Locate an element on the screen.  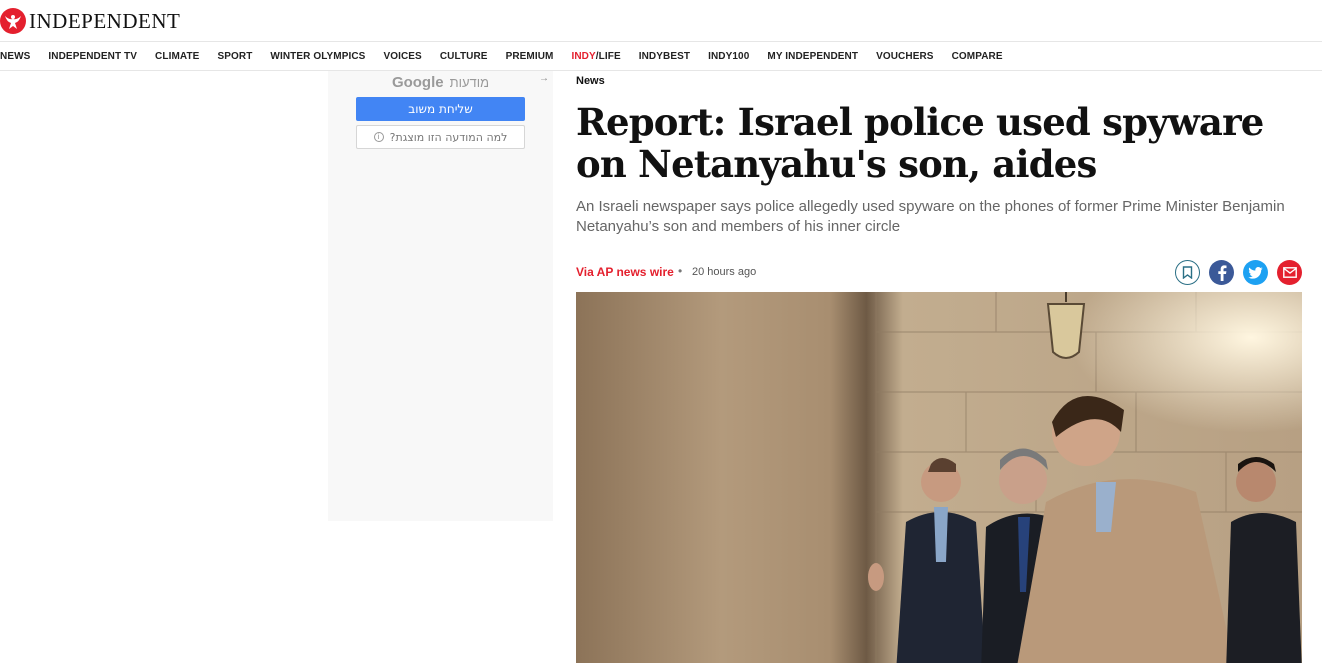
nav-item-culture: CULTURE is located at coordinates (464, 56).